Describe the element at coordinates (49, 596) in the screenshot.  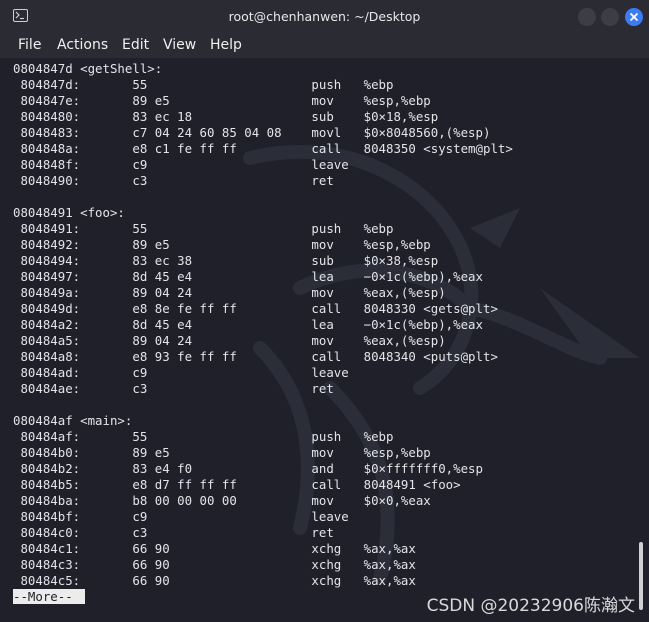
I see `pager-prompt: --More--` at that location.